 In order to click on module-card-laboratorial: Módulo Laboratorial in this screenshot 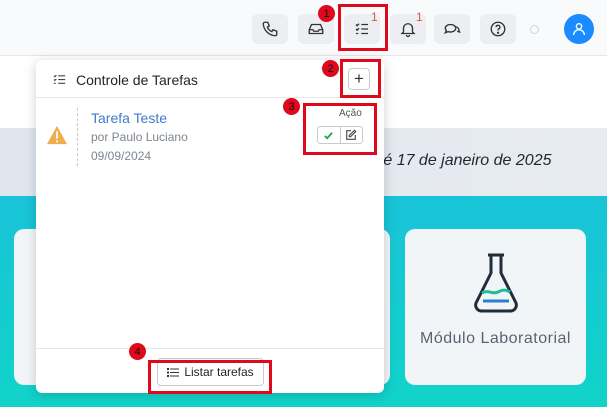, I will do `click(495, 307)`.